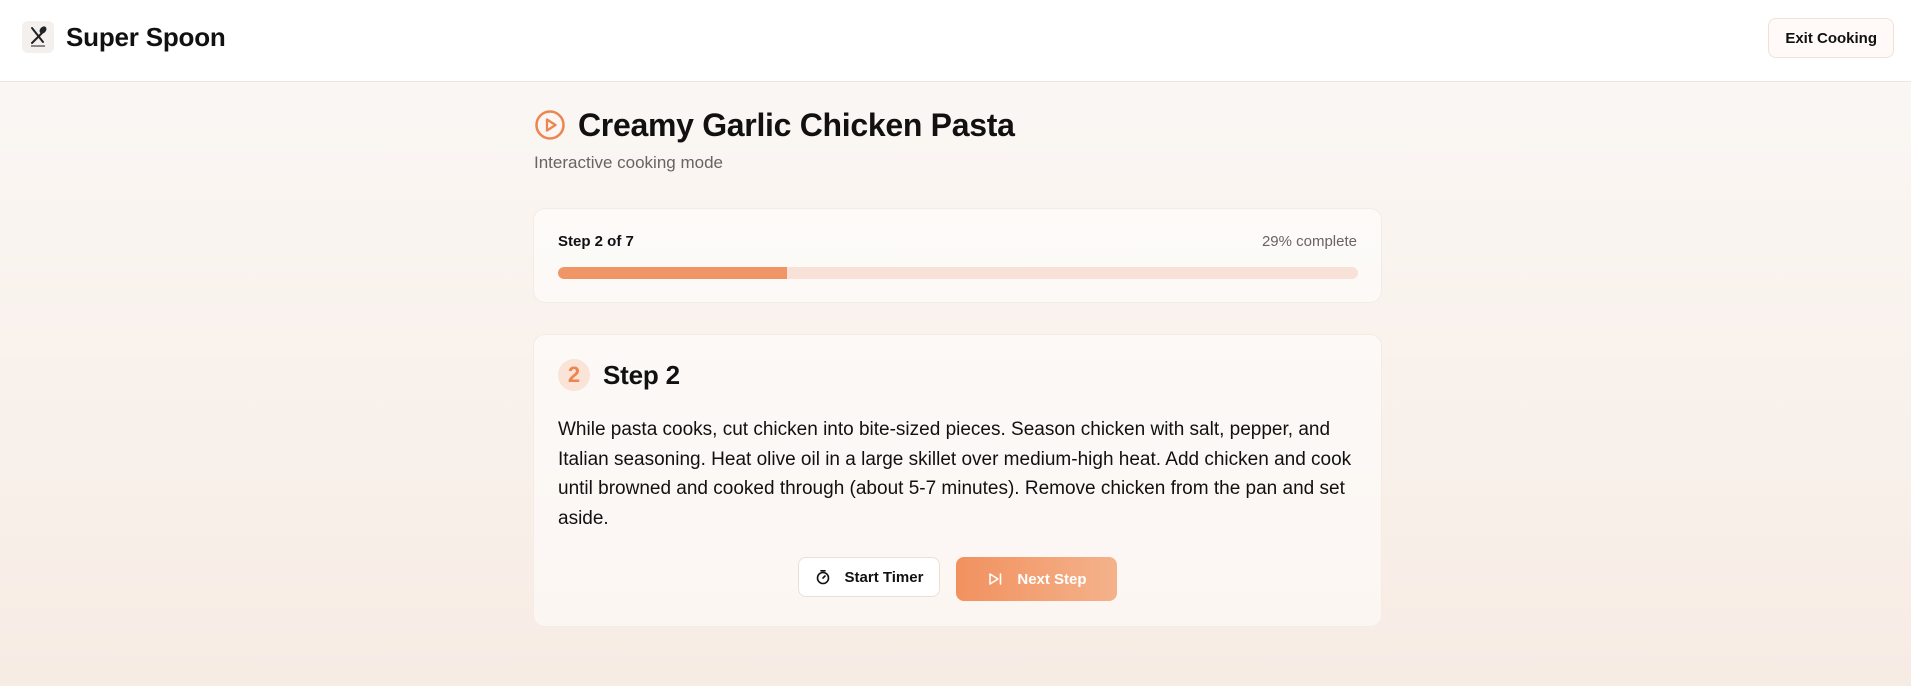  What do you see at coordinates (574, 375) in the screenshot?
I see `step-number-badge: 2` at bounding box center [574, 375].